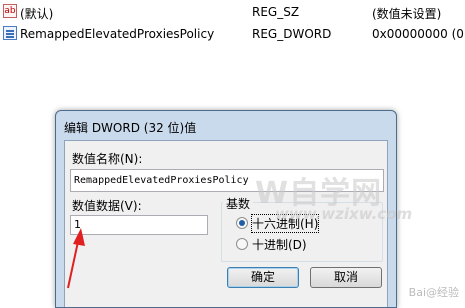 The width and height of the screenshot is (465, 308). I want to click on annotation-arrow-icon, so click(76, 258).